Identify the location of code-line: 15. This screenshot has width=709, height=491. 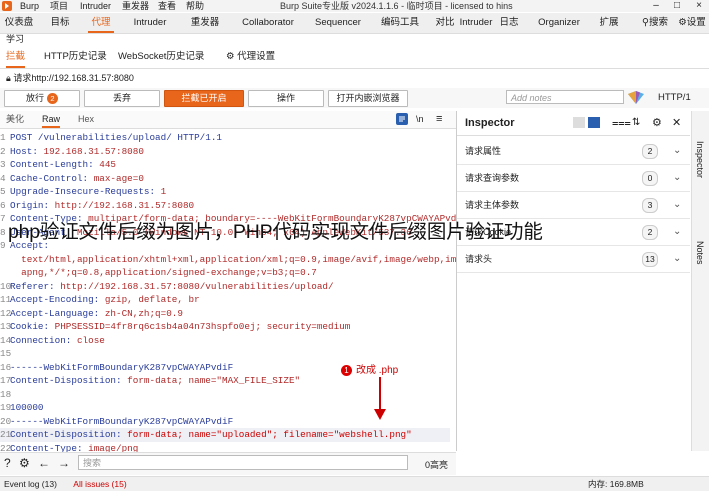
(225, 354).